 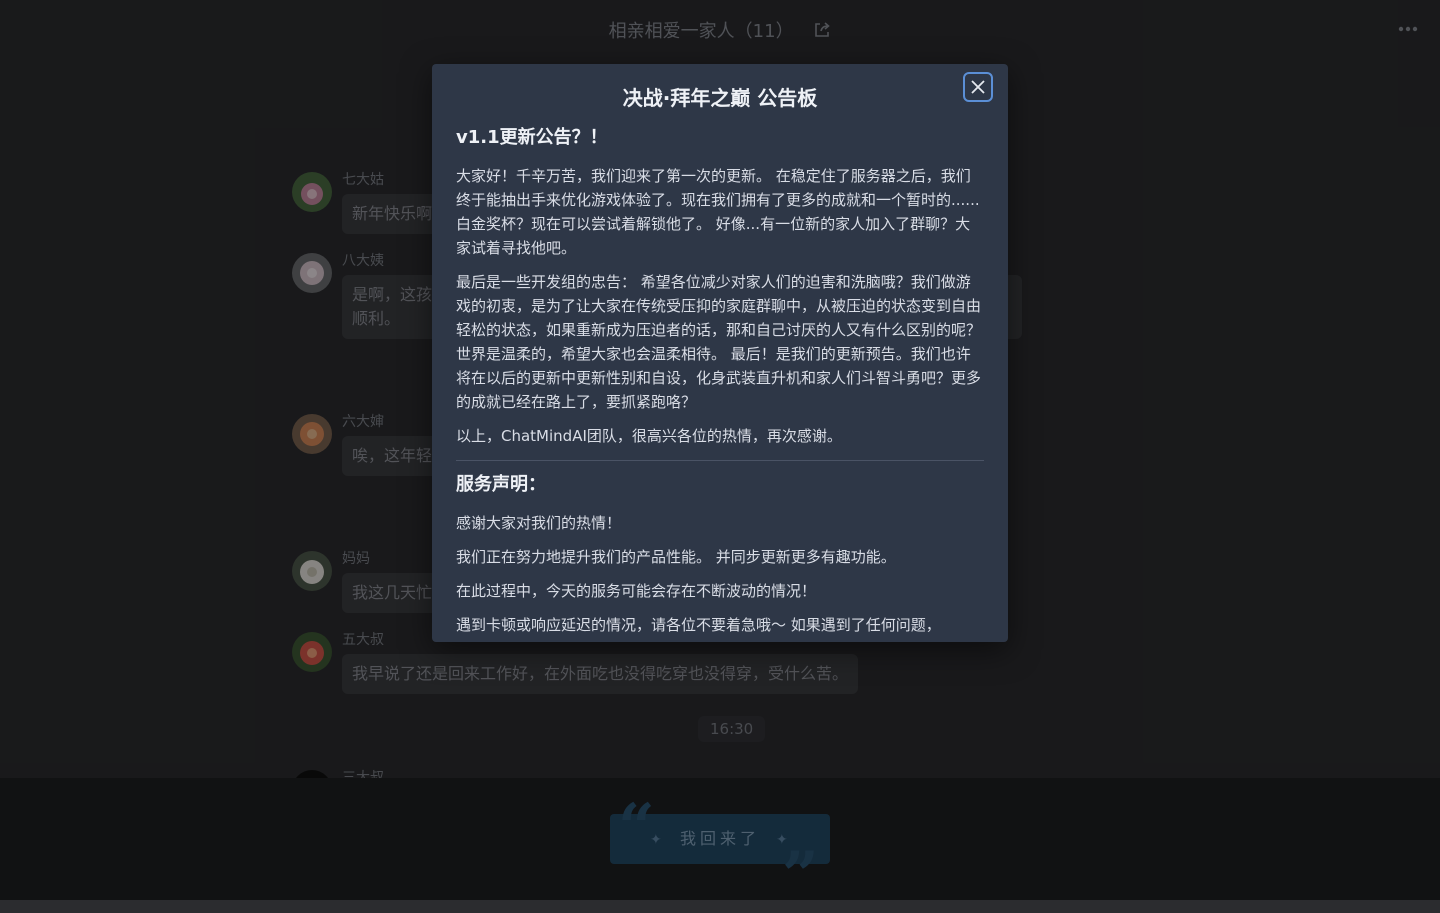 What do you see at coordinates (720, 98) in the screenshot?
I see `modal-title: 决战·拜年之巅 公告板` at bounding box center [720, 98].